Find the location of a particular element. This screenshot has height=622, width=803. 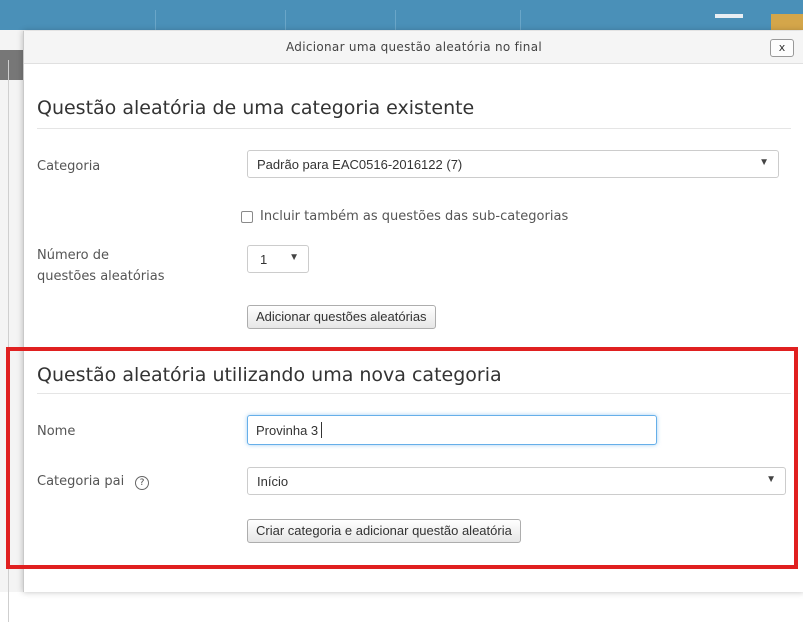

background-grip is located at coordinates (12, 65).